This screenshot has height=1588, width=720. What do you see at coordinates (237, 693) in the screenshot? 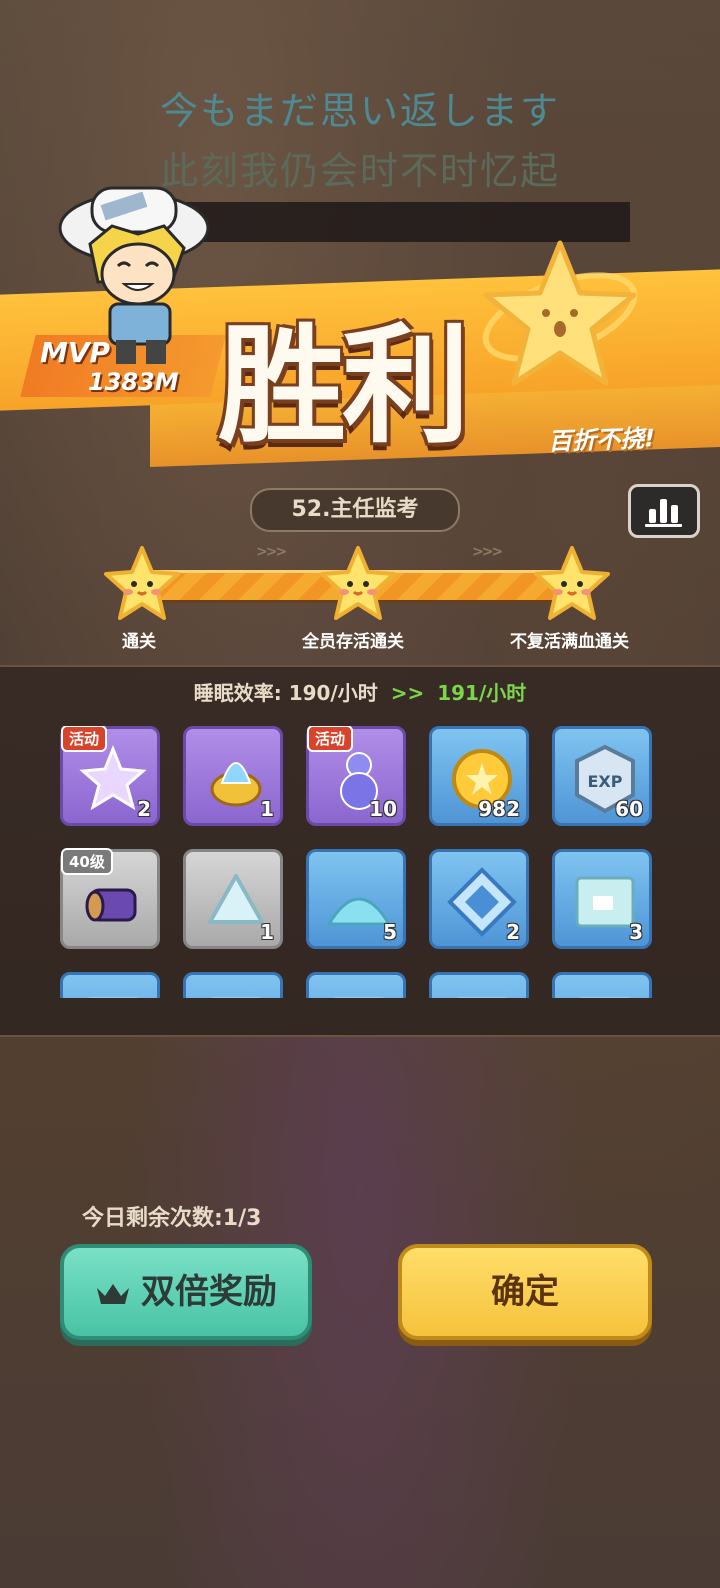
I see `efficiency-label: 睡眠效率:` at bounding box center [237, 693].